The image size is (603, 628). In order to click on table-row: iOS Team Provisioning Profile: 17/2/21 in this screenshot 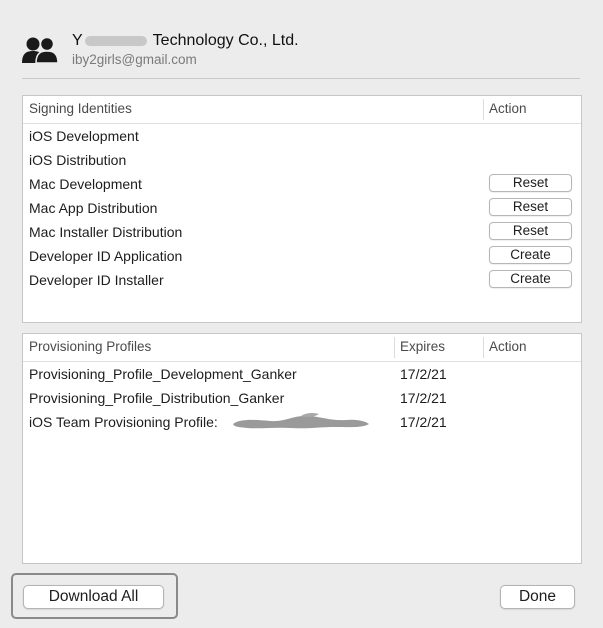, I will do `click(302, 422)`.